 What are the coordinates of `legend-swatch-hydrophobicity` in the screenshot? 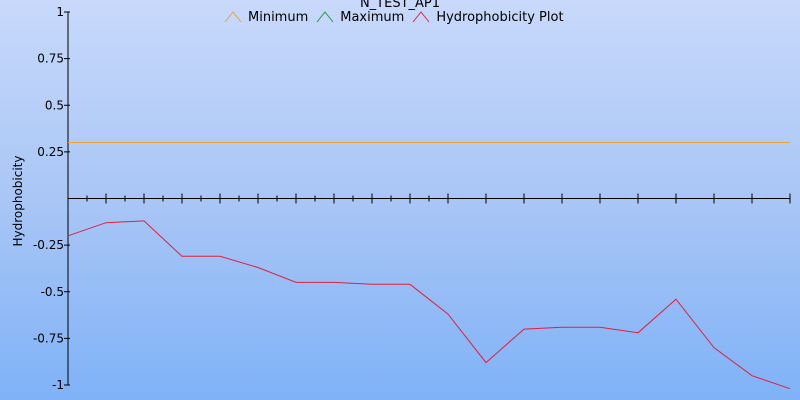 It's located at (421, 17).